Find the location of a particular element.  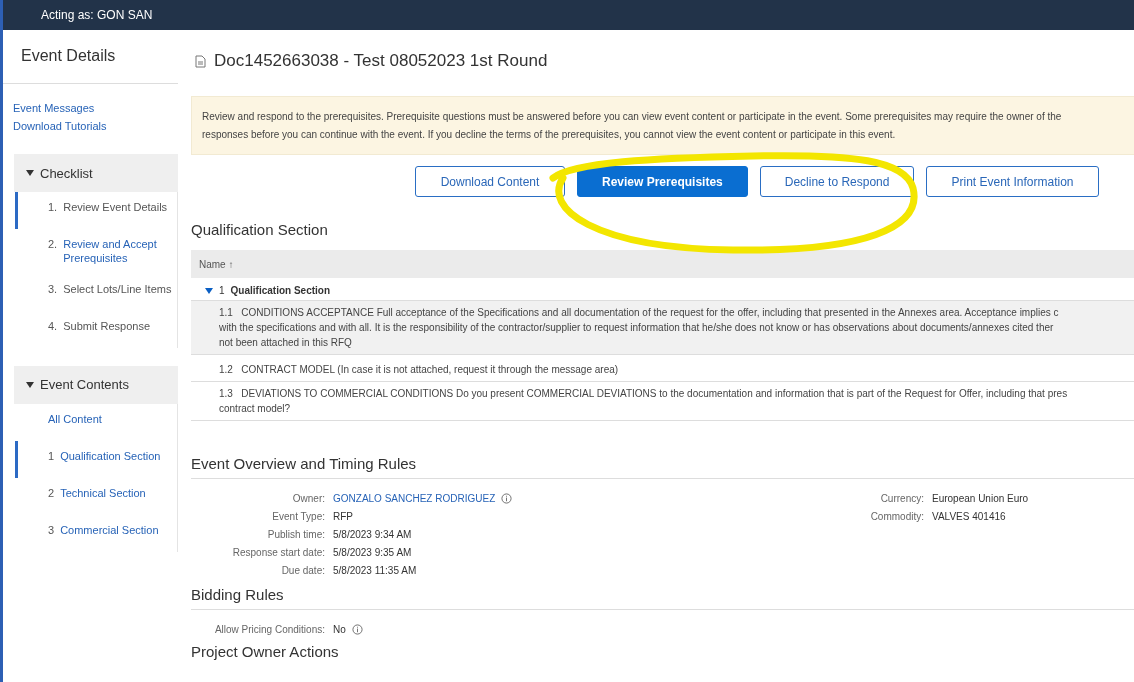

document-icon is located at coordinates (200, 61).